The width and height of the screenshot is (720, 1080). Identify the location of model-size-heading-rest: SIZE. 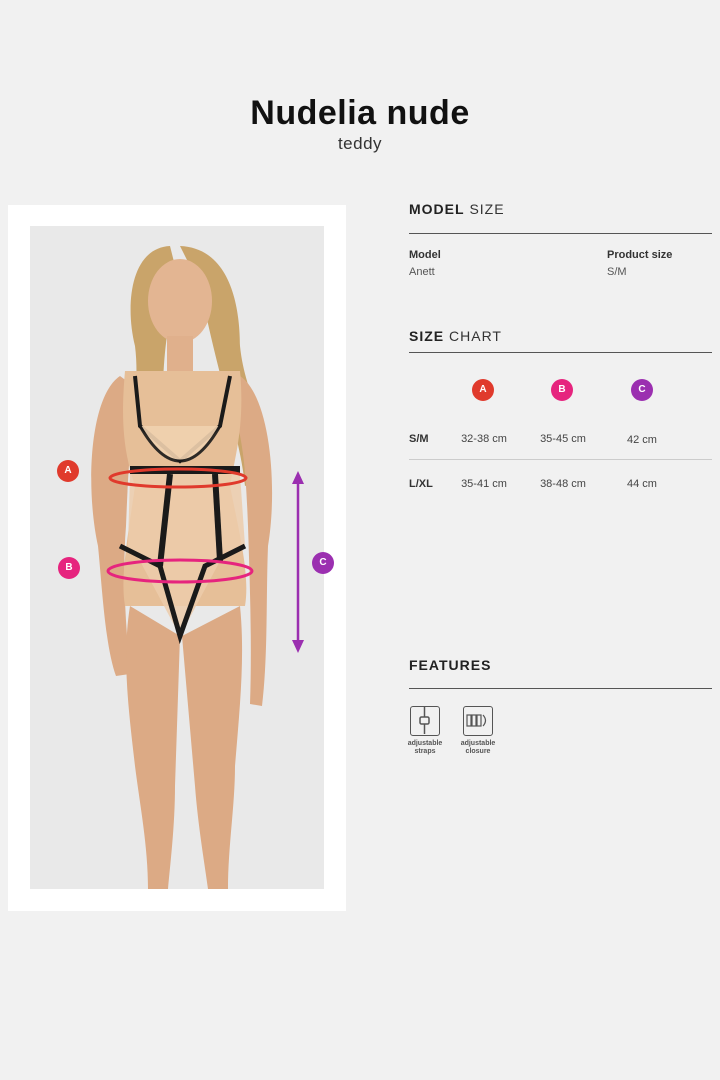
(487, 209).